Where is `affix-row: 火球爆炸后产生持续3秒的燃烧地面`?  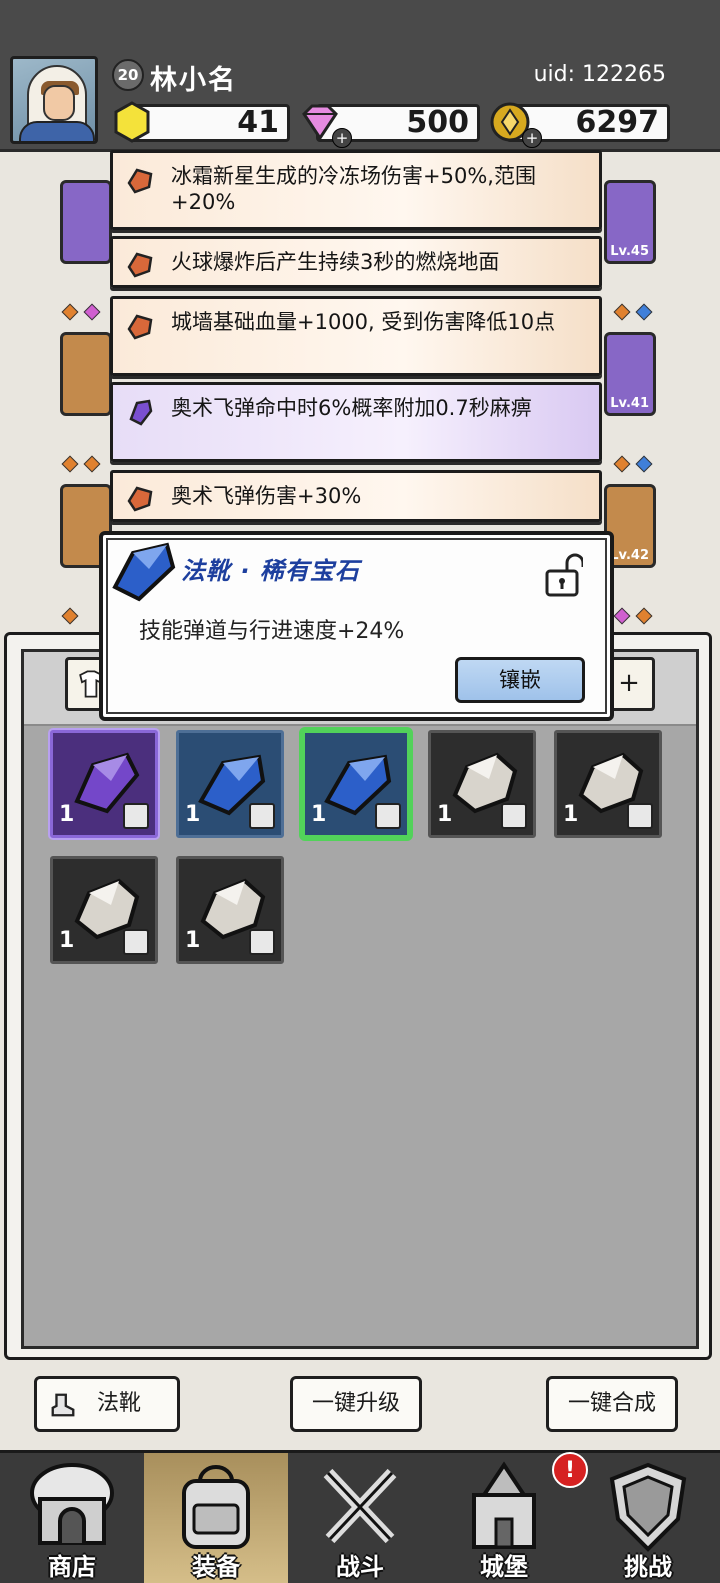 affix-row: 火球爆炸后产生持续3秒的燃烧地面 is located at coordinates (356, 262).